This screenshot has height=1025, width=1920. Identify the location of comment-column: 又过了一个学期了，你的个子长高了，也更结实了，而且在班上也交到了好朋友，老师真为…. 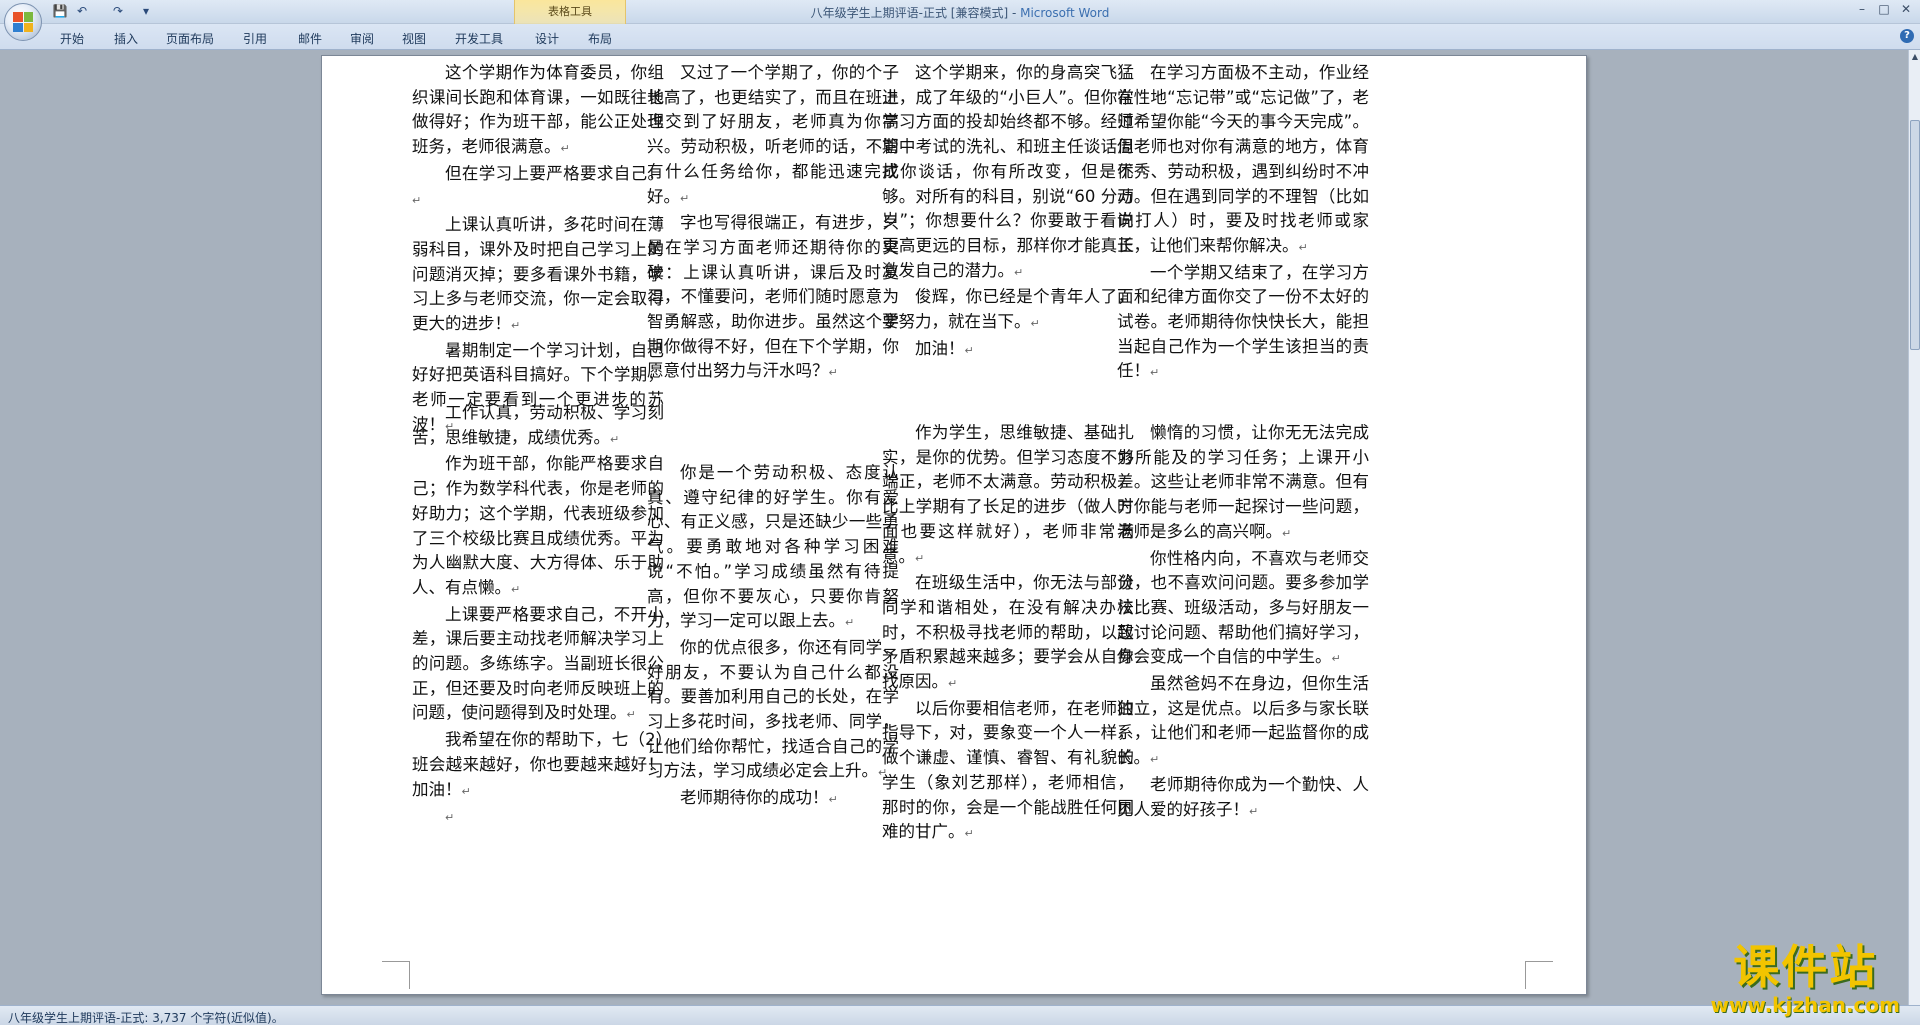
(773, 223).